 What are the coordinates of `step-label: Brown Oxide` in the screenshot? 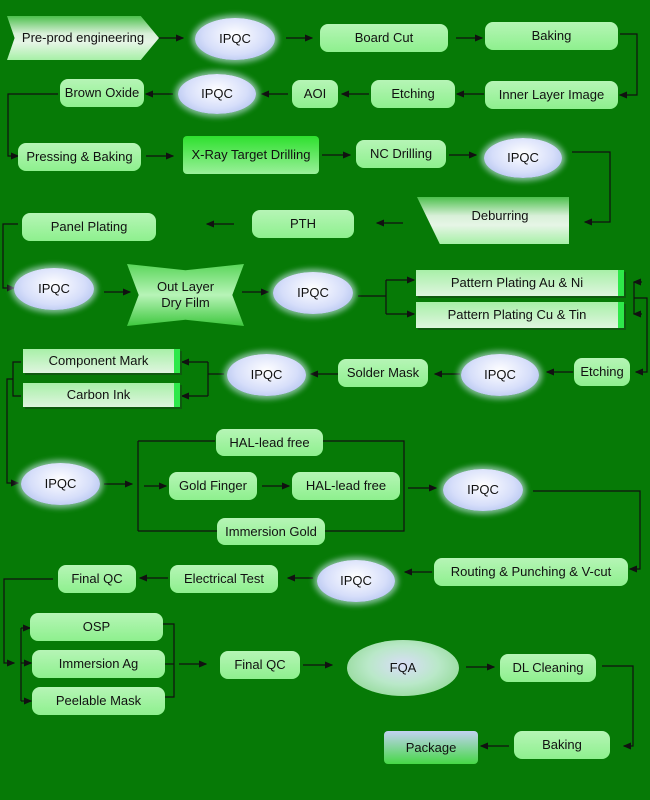 It's located at (102, 93).